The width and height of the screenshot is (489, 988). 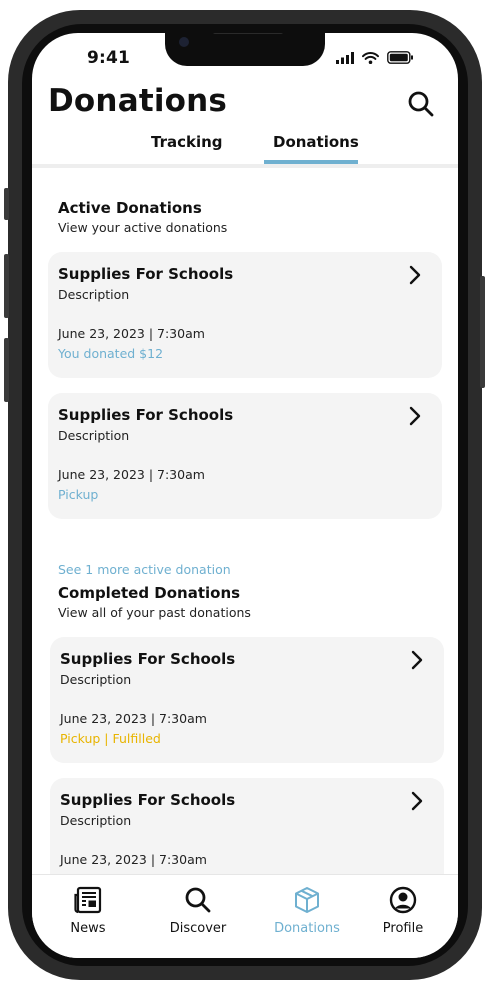 What do you see at coordinates (149, 593) in the screenshot?
I see `completed-donations-title: Completed Donations` at bounding box center [149, 593].